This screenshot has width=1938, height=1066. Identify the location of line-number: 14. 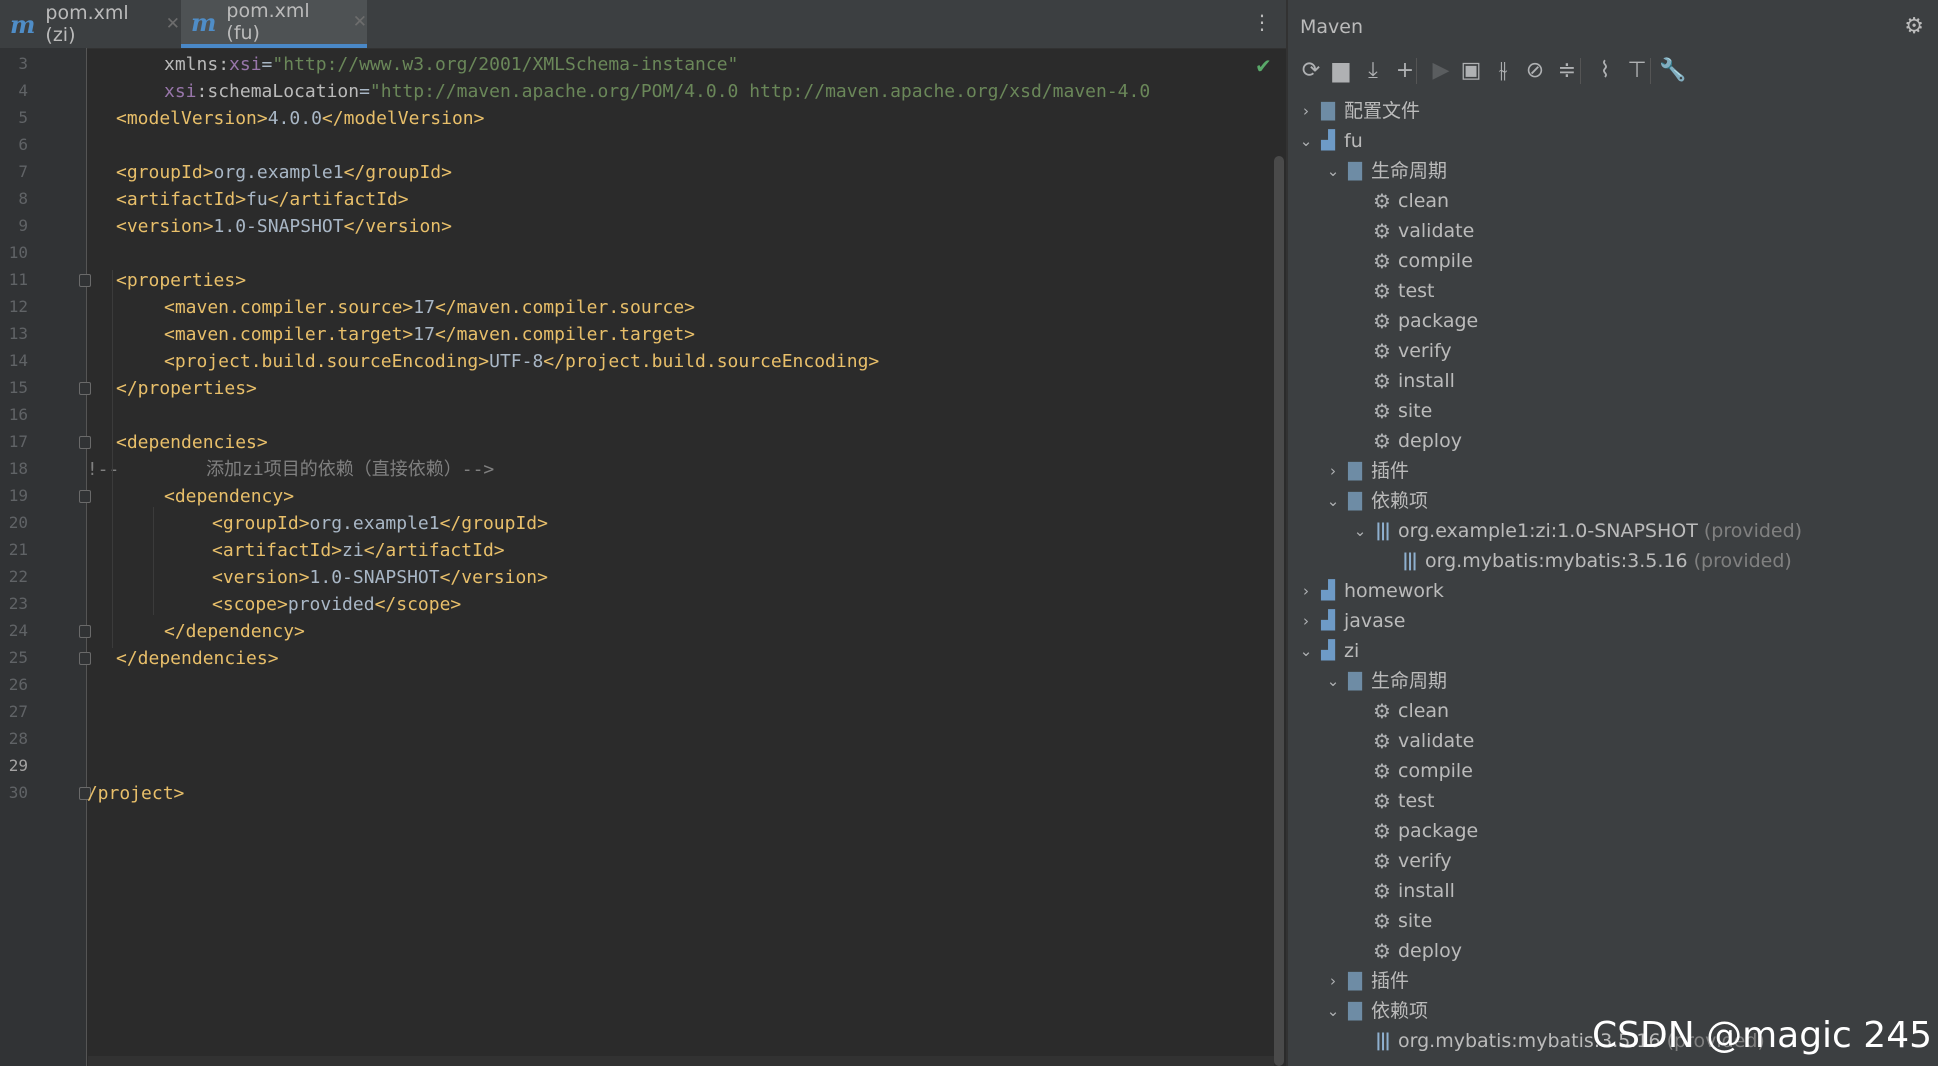
(18, 360).